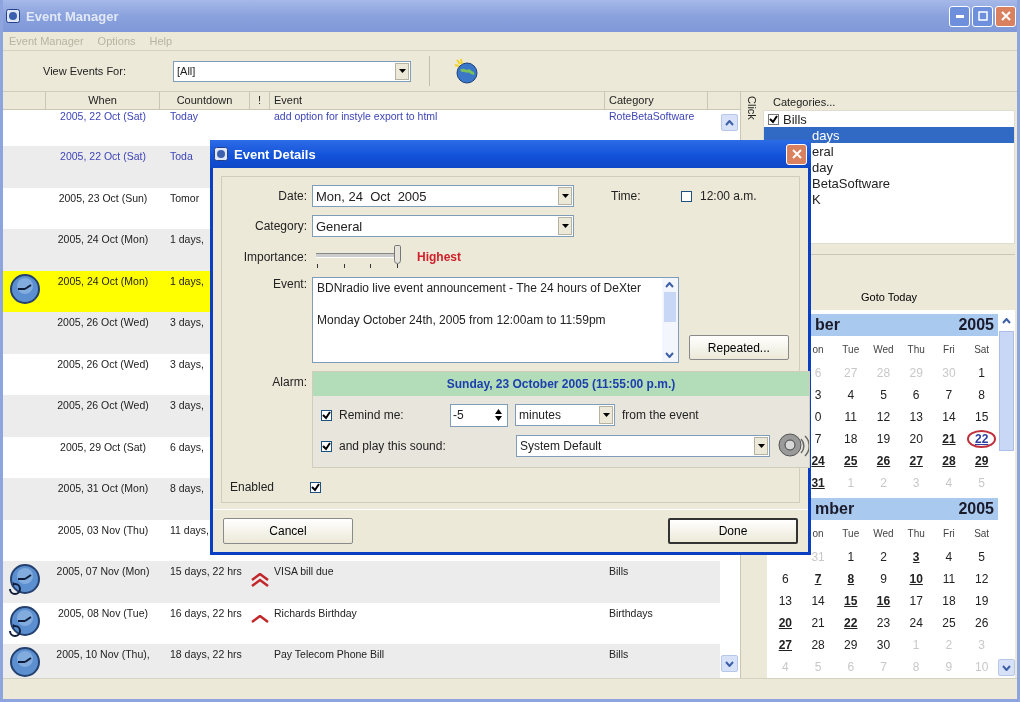 The height and width of the screenshot is (702, 1020). Describe the element at coordinates (358, 257) in the screenshot. I see `importance-slider` at that location.